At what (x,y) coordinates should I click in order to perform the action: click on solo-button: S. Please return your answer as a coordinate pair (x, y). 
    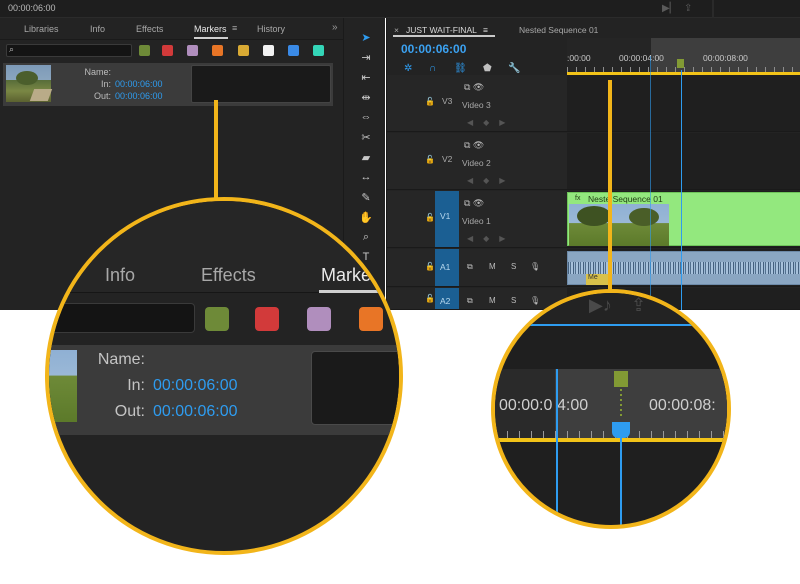
    Looking at the image, I should click on (513, 266).